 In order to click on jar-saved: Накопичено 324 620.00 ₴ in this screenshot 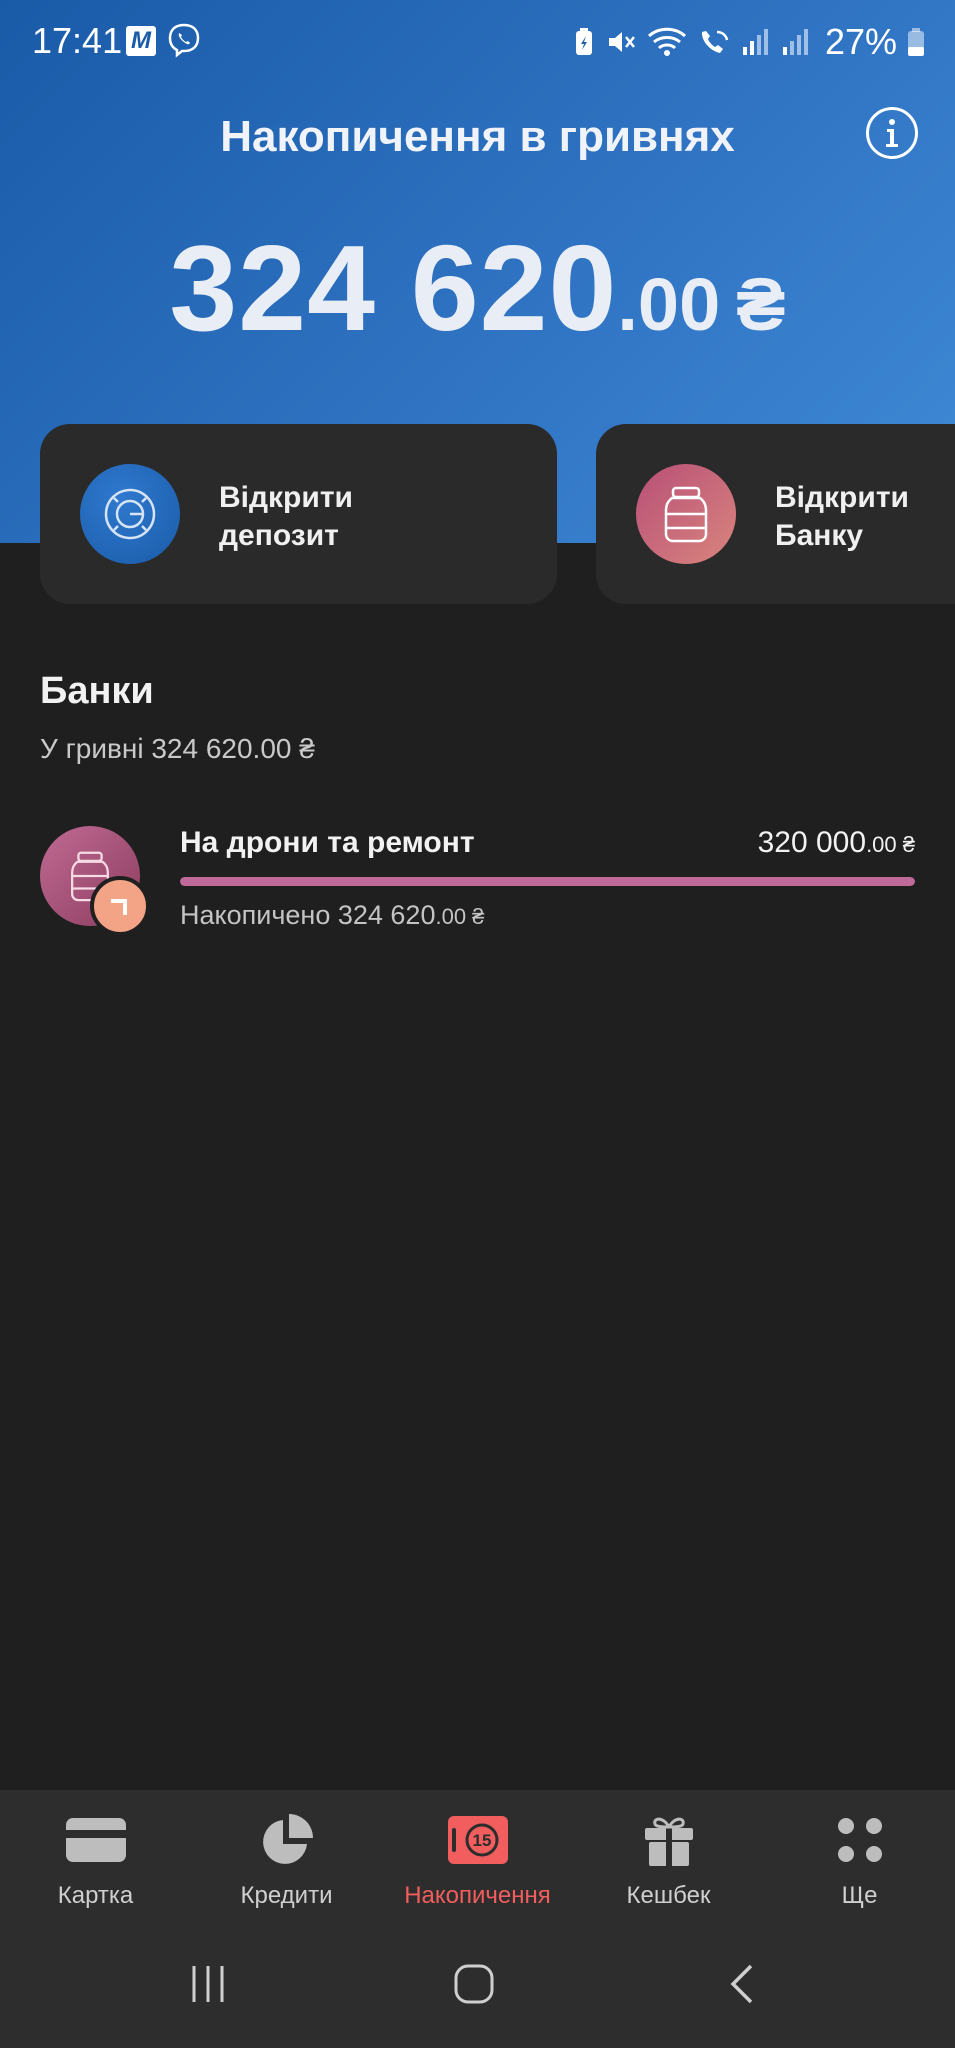, I will do `click(332, 915)`.